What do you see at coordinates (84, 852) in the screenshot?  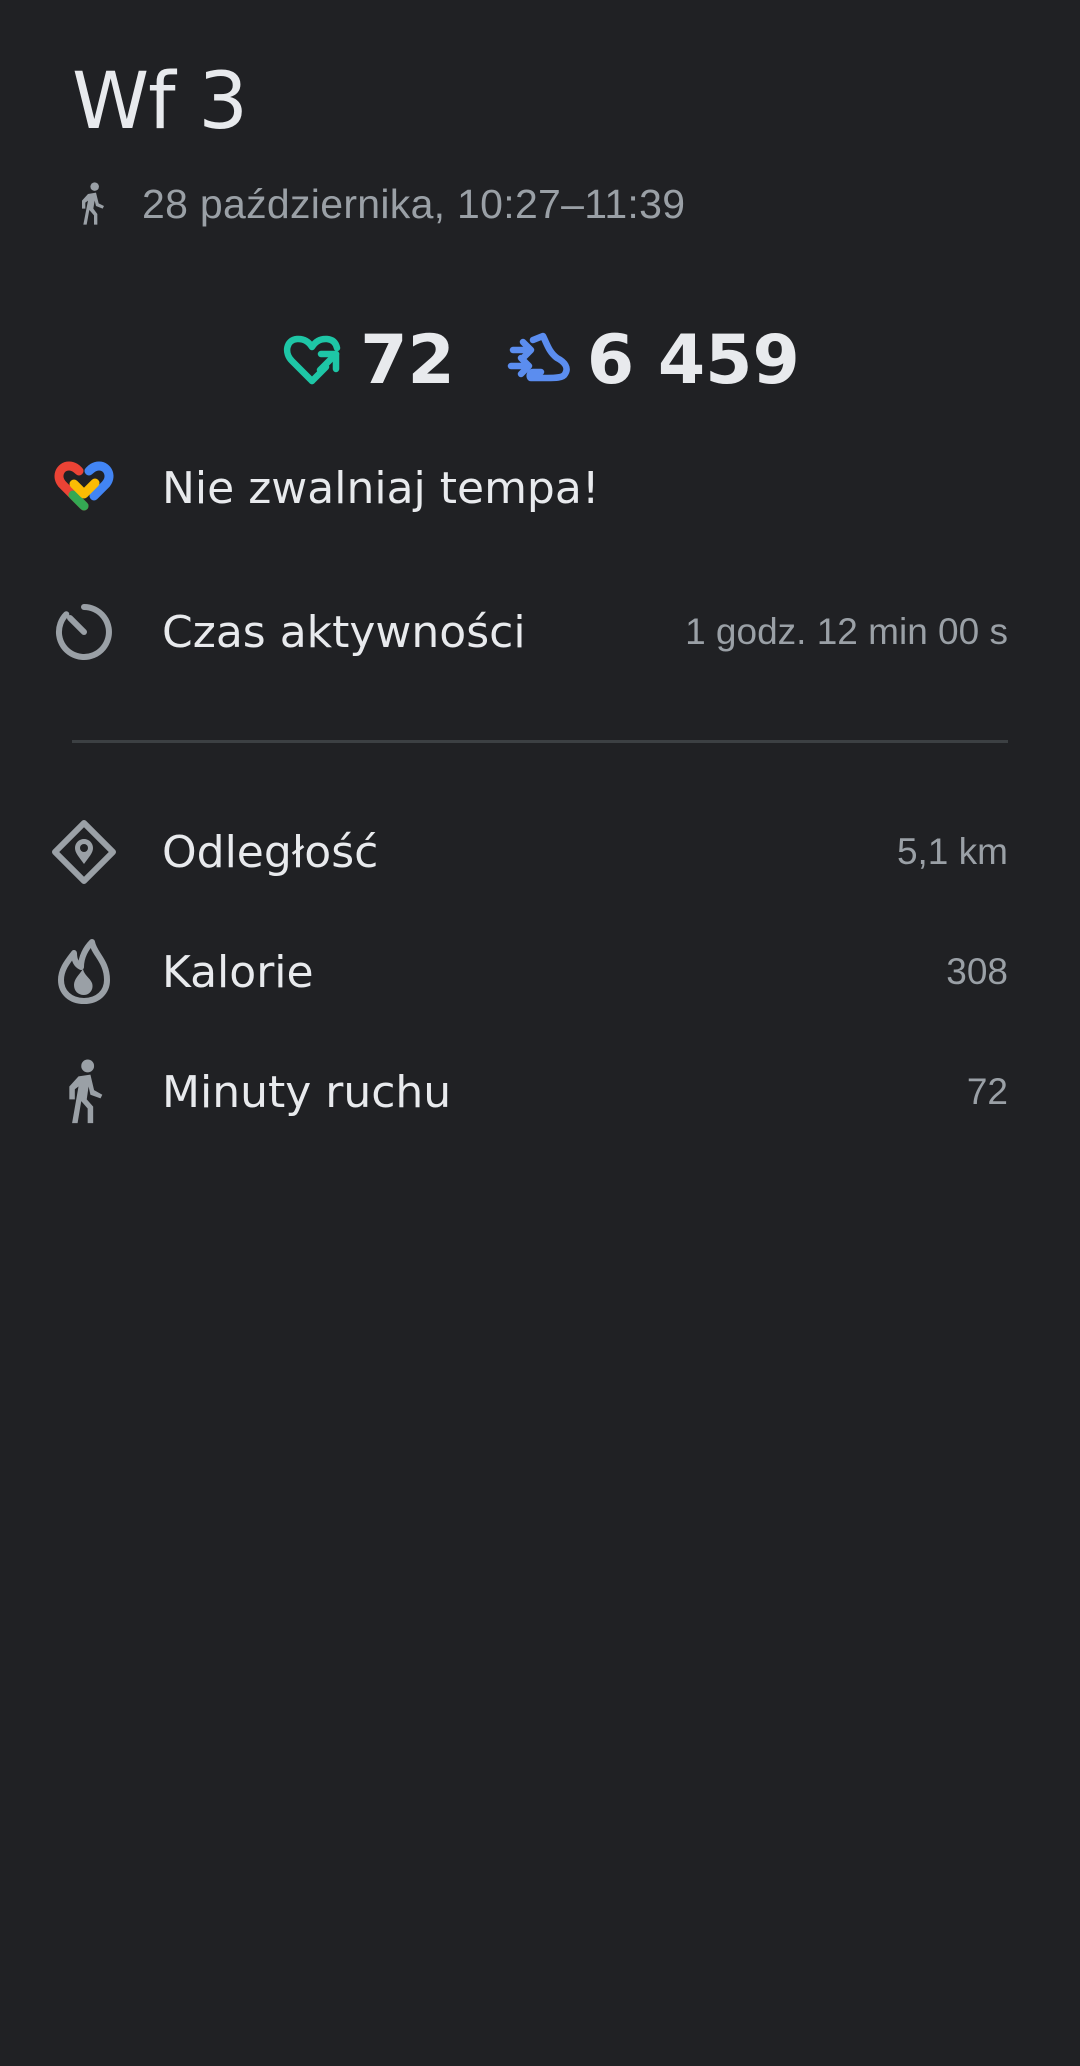 I see `location-diamond-icon` at bounding box center [84, 852].